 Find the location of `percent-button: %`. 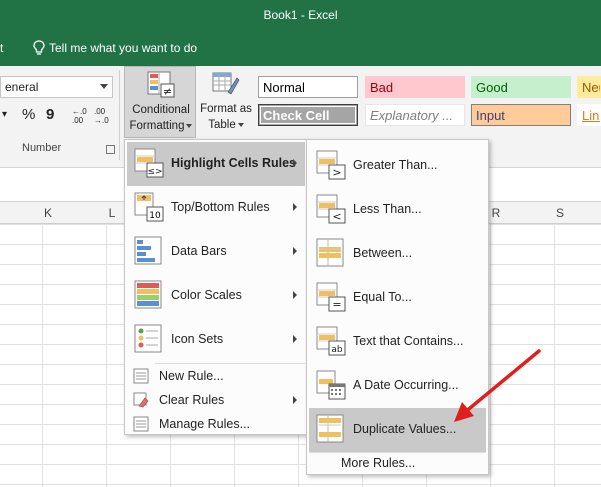

percent-button: % is located at coordinates (28, 114).